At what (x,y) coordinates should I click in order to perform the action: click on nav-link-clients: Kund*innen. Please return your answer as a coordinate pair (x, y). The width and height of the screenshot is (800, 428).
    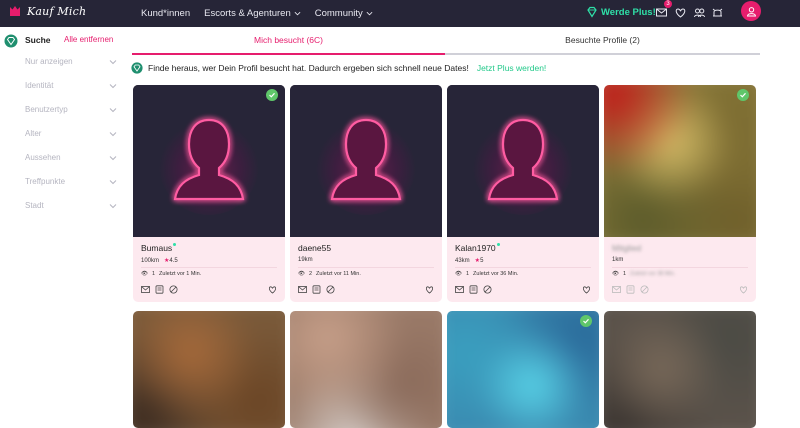
    Looking at the image, I should click on (165, 13).